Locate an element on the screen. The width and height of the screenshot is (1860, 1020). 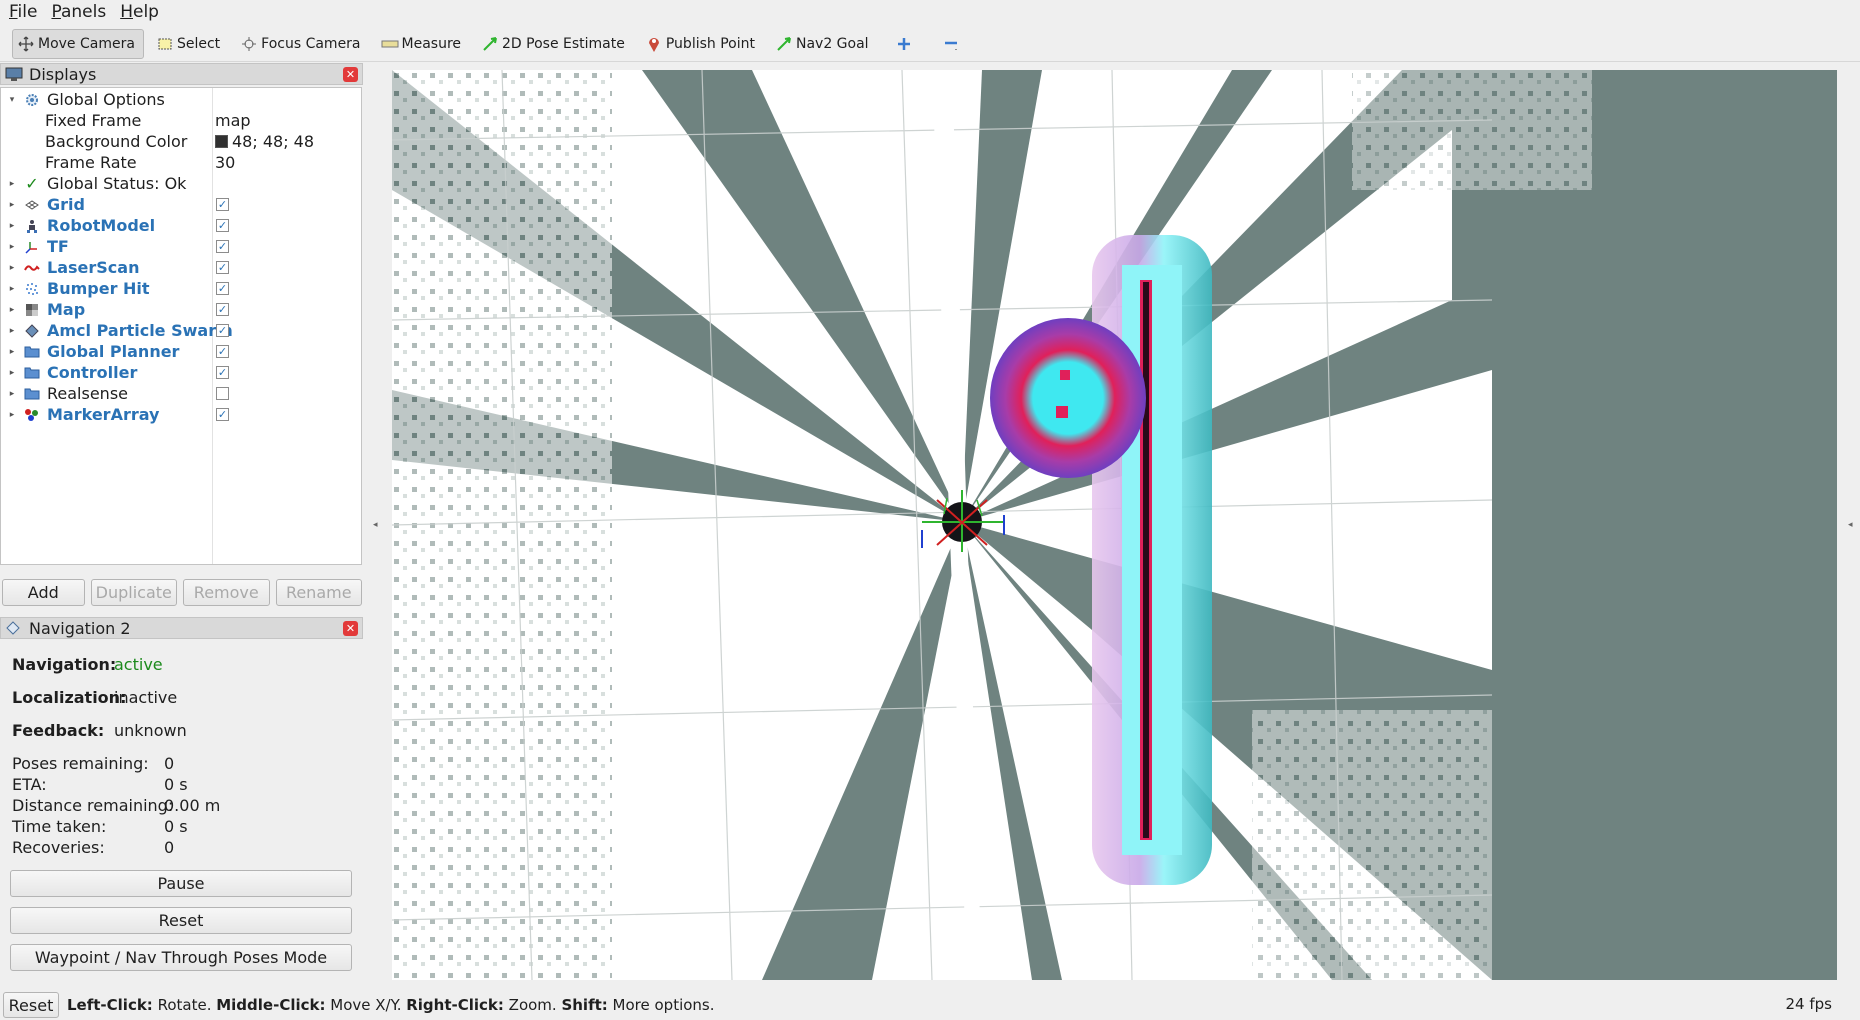
publish-point-tool: Publish Point is located at coordinates (702, 44).